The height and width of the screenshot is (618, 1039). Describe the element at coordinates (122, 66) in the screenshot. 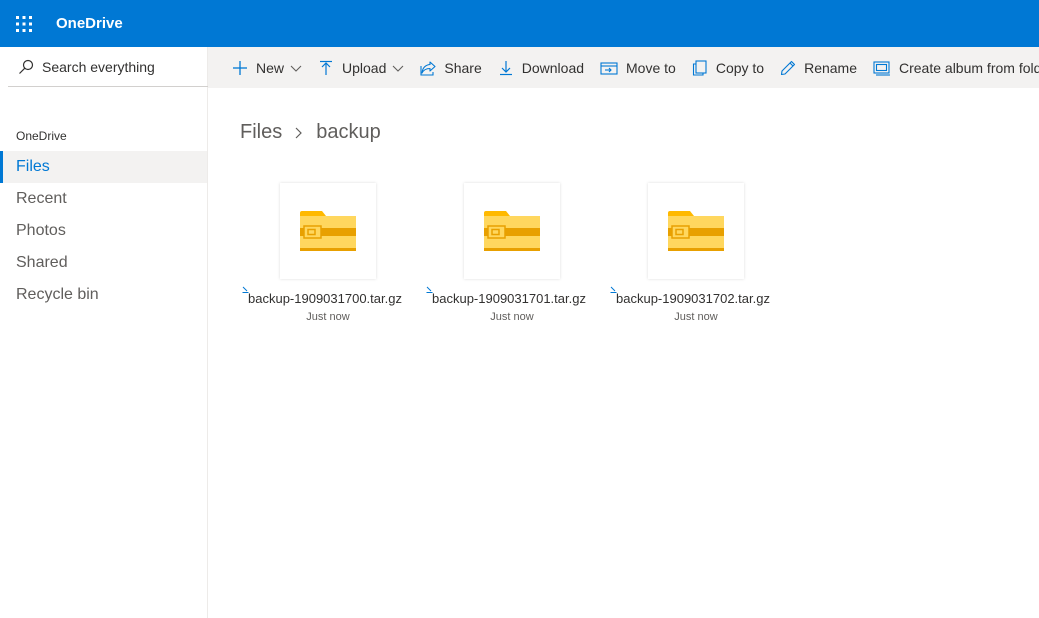

I see `search-input` at that location.